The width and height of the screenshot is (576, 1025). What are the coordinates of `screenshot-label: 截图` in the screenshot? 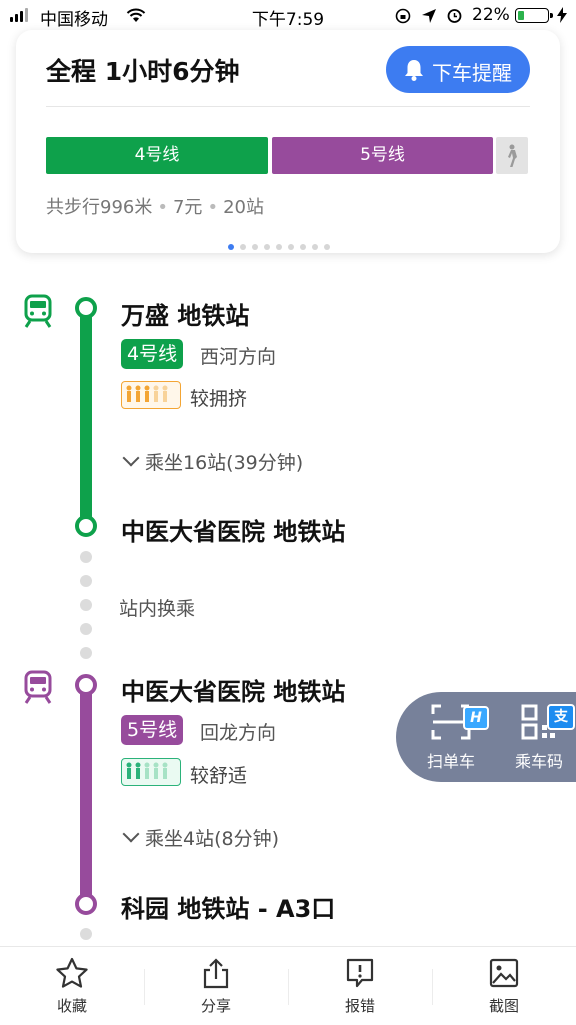 It's located at (503, 1006).